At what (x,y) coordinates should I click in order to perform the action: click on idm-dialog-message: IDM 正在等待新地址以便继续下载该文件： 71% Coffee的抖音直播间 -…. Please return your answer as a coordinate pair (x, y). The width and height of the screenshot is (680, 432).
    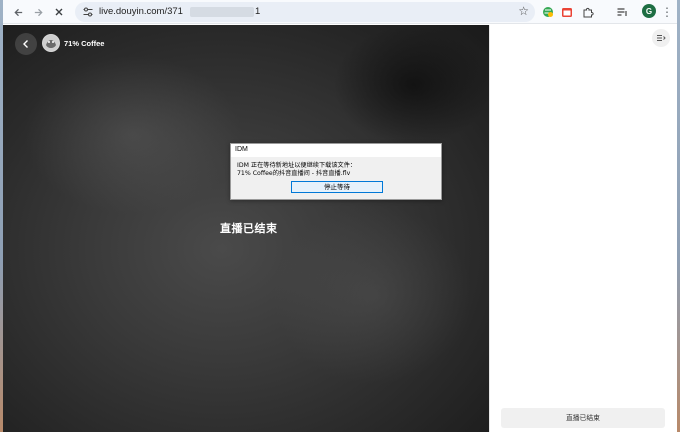
    Looking at the image, I should click on (337, 170).